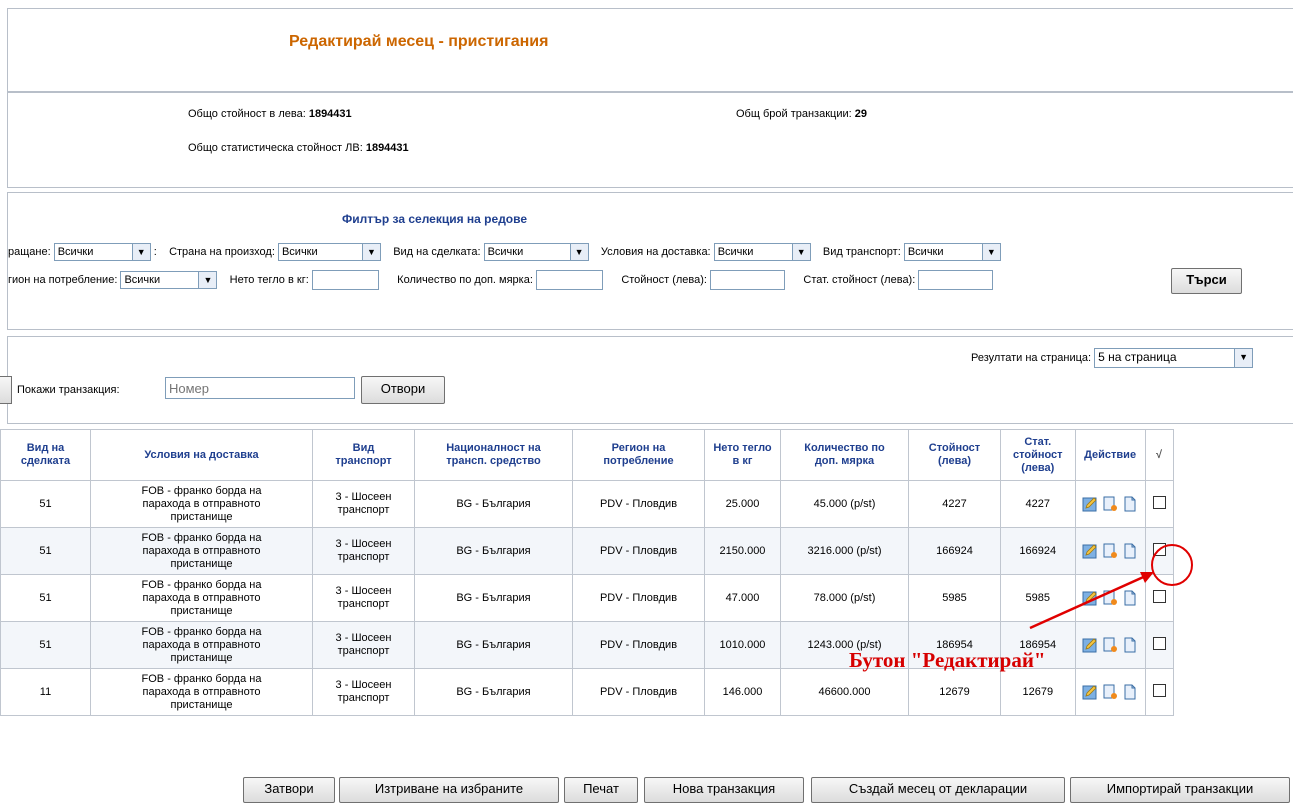  I want to click on search-button: Търси, so click(1206, 281).